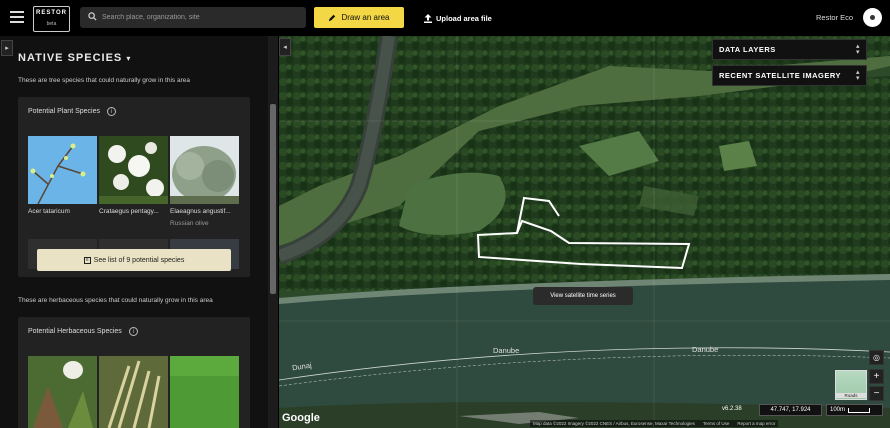 The image size is (890, 428). I want to click on restor-logo: RESTOR beta, so click(51, 19).